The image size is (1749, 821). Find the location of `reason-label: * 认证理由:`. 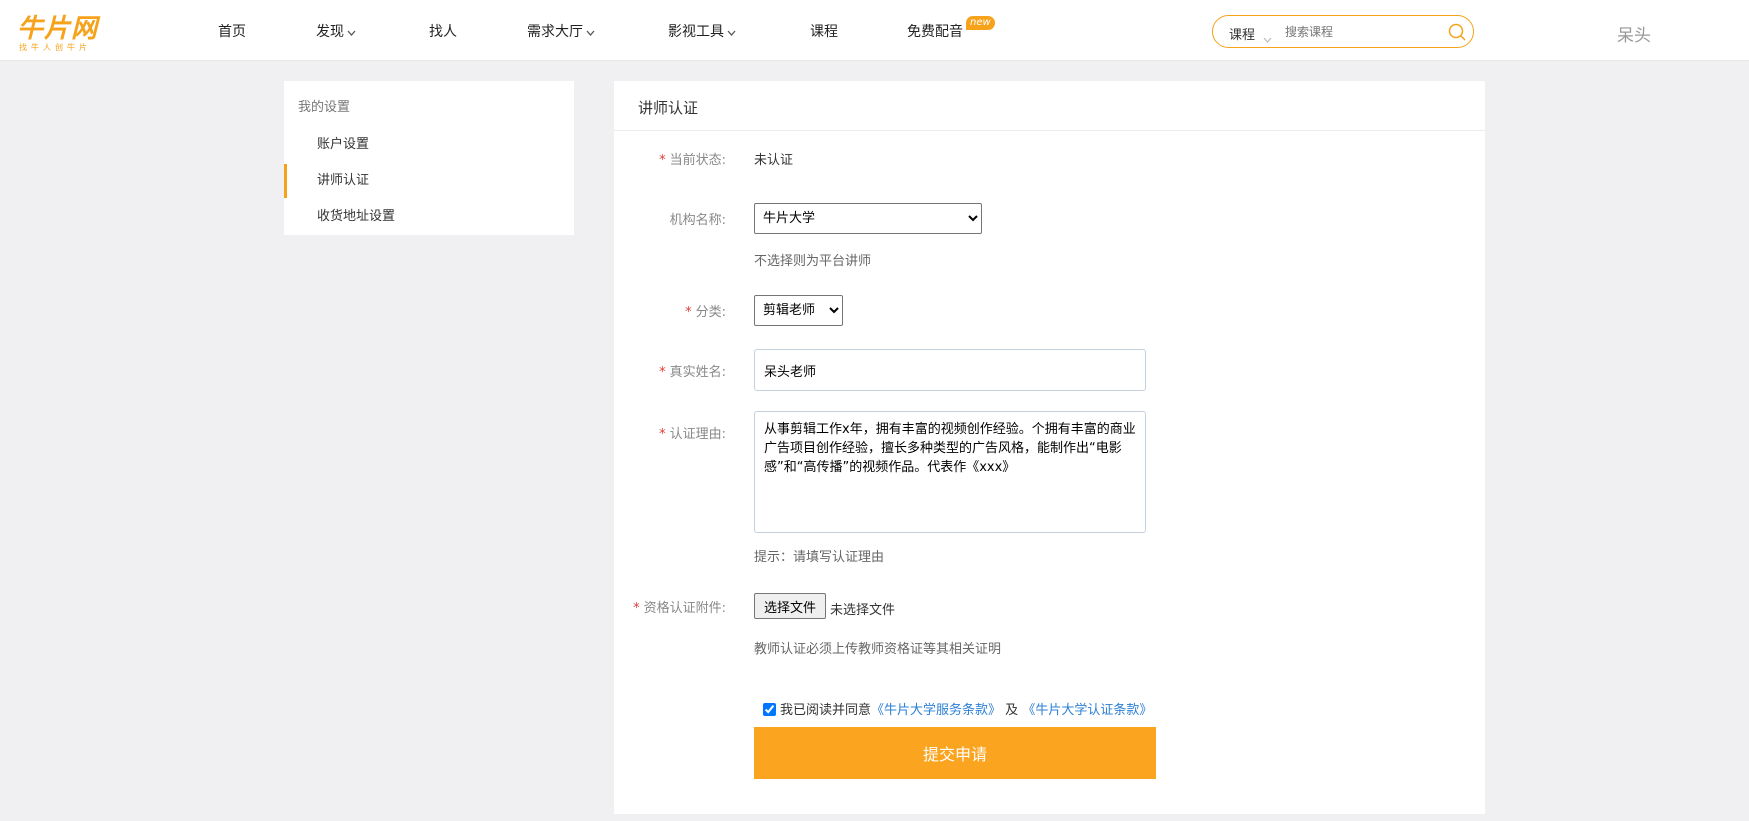

reason-label: * 认证理由: is located at coordinates (692, 434).